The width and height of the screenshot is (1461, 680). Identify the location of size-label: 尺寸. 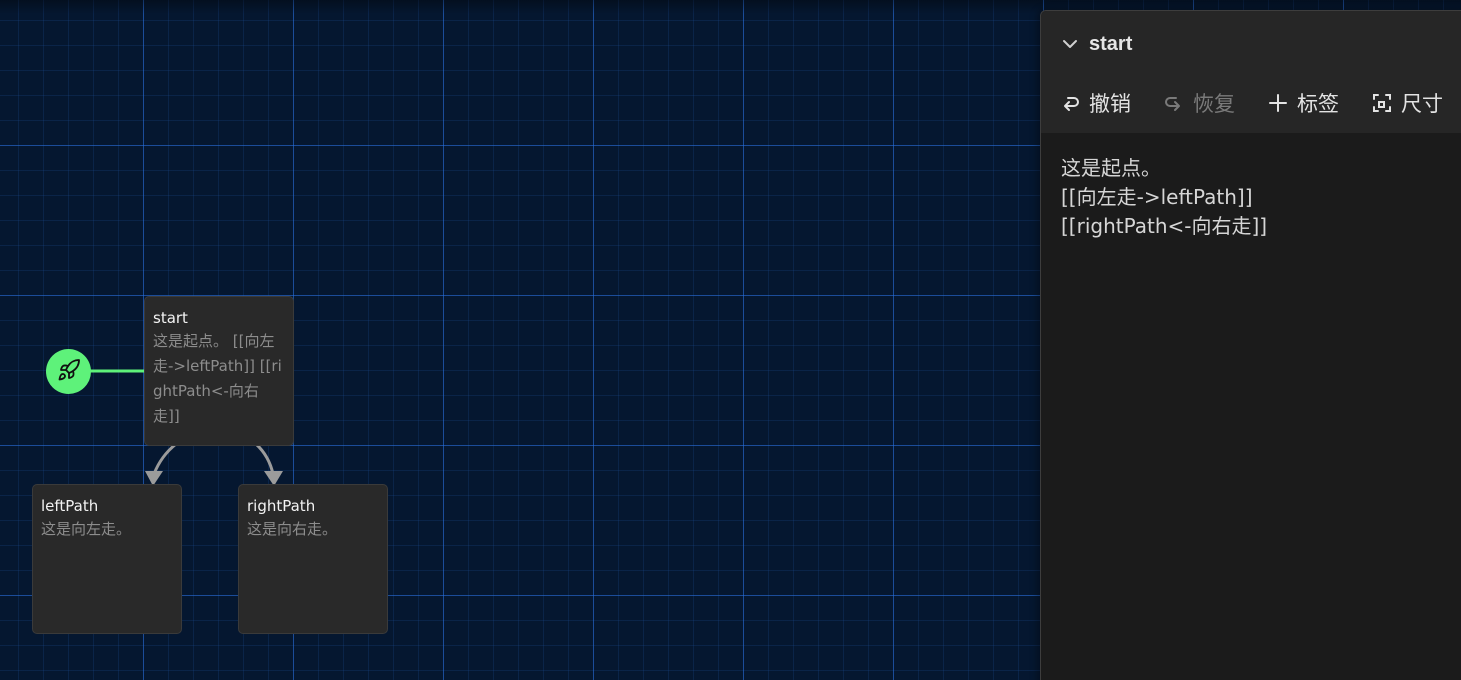
(1422, 104).